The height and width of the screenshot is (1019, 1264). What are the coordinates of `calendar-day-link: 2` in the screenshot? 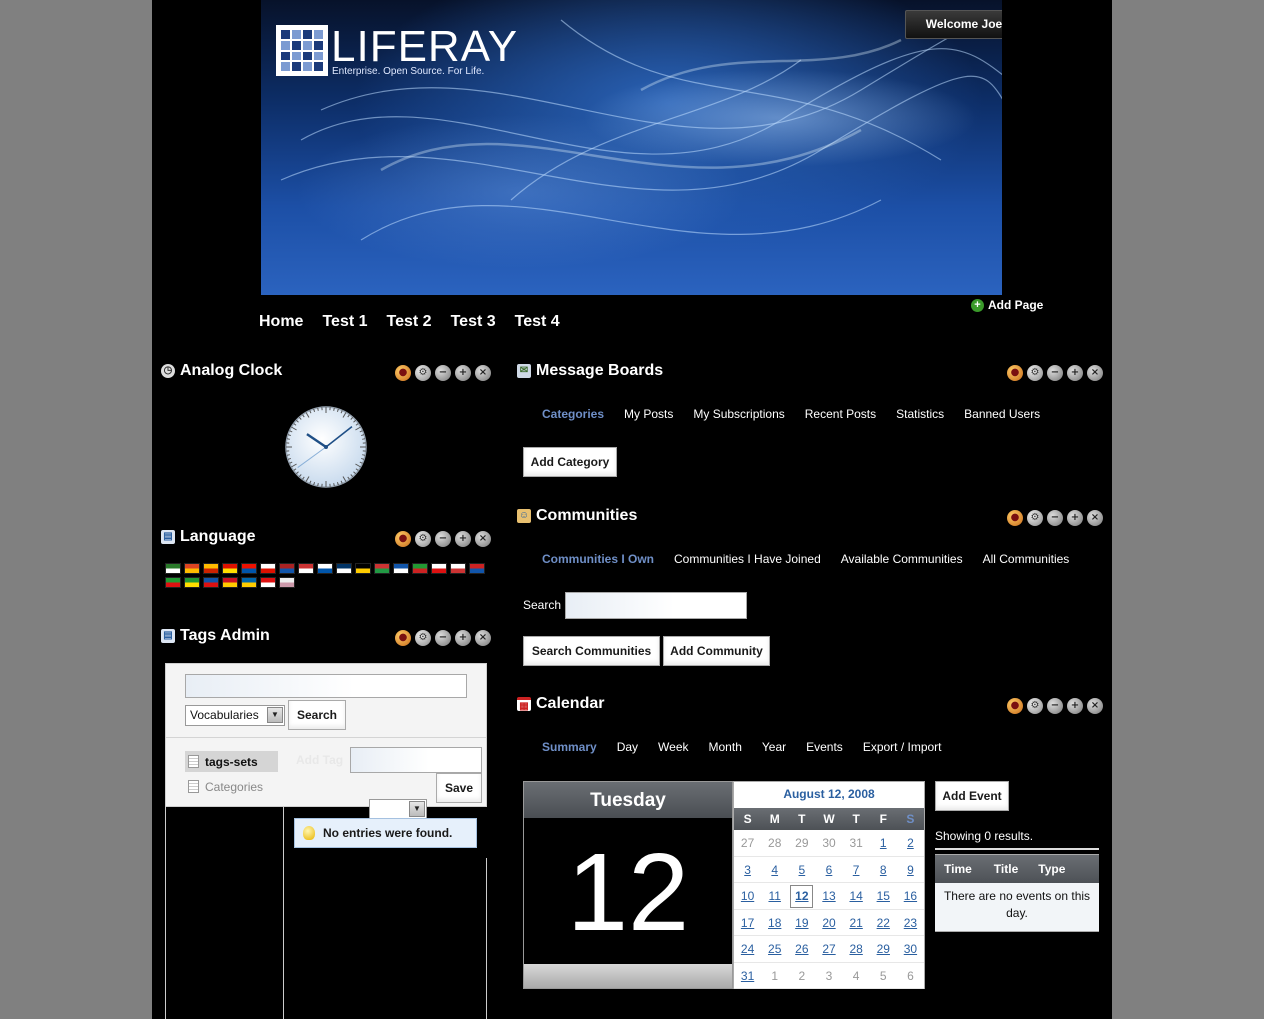 It's located at (910, 843).